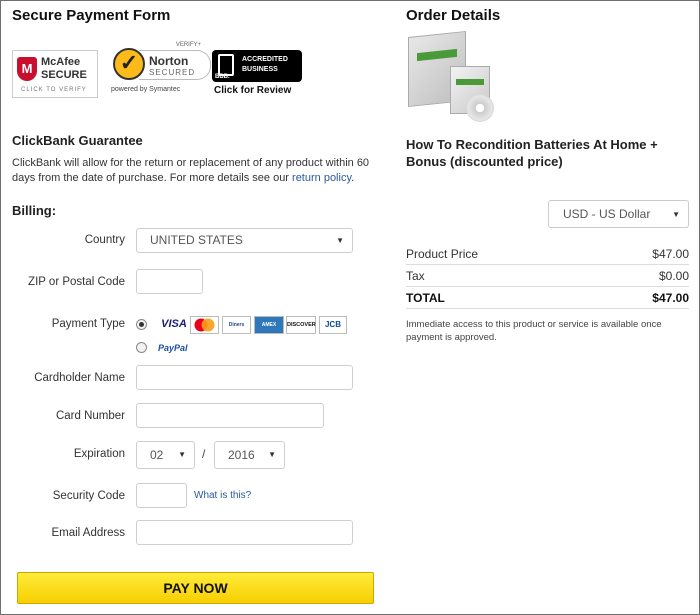 Image resolution: width=700 pixels, height=615 pixels. Describe the element at coordinates (165, 455) in the screenshot. I see `expiration-month-select: 02 ▼` at that location.